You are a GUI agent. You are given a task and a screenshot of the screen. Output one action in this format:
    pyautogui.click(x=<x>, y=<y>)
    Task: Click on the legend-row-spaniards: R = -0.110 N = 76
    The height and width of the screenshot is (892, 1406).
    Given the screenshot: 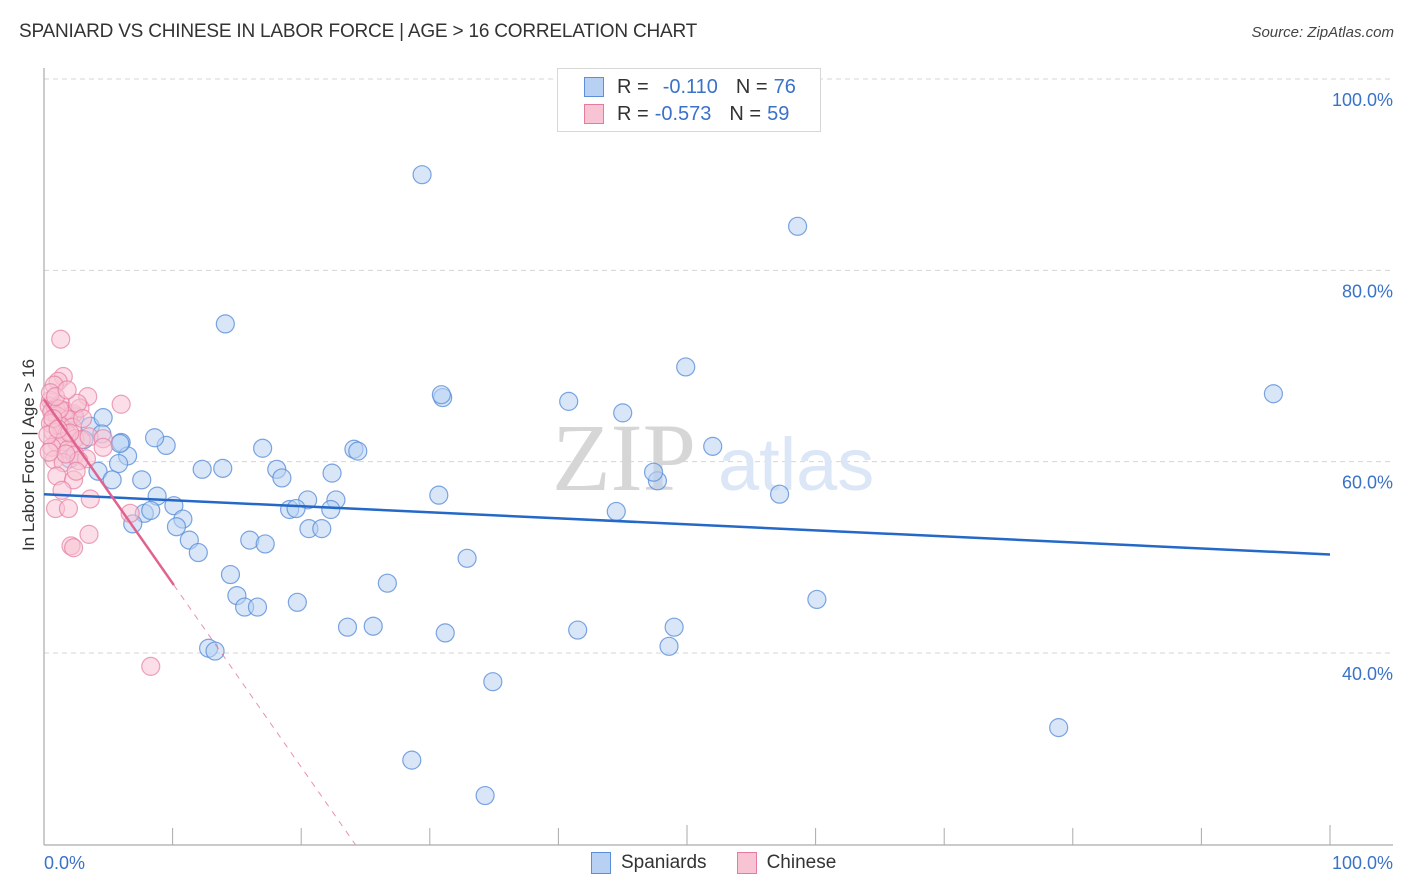 What is the action you would take?
    pyautogui.click(x=690, y=87)
    